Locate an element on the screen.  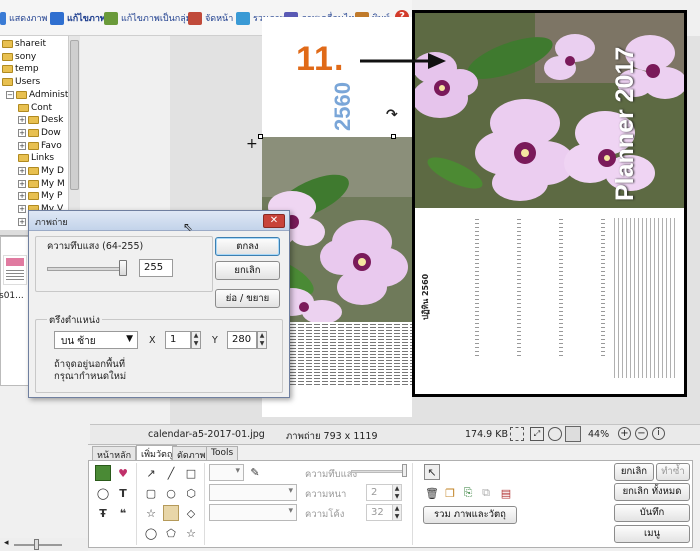
merge-button: รวม ภาพและวัตถุ is located at coordinates (470, 515).